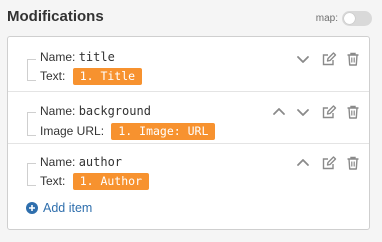  I want to click on plus-circle-icon, so click(32, 208).